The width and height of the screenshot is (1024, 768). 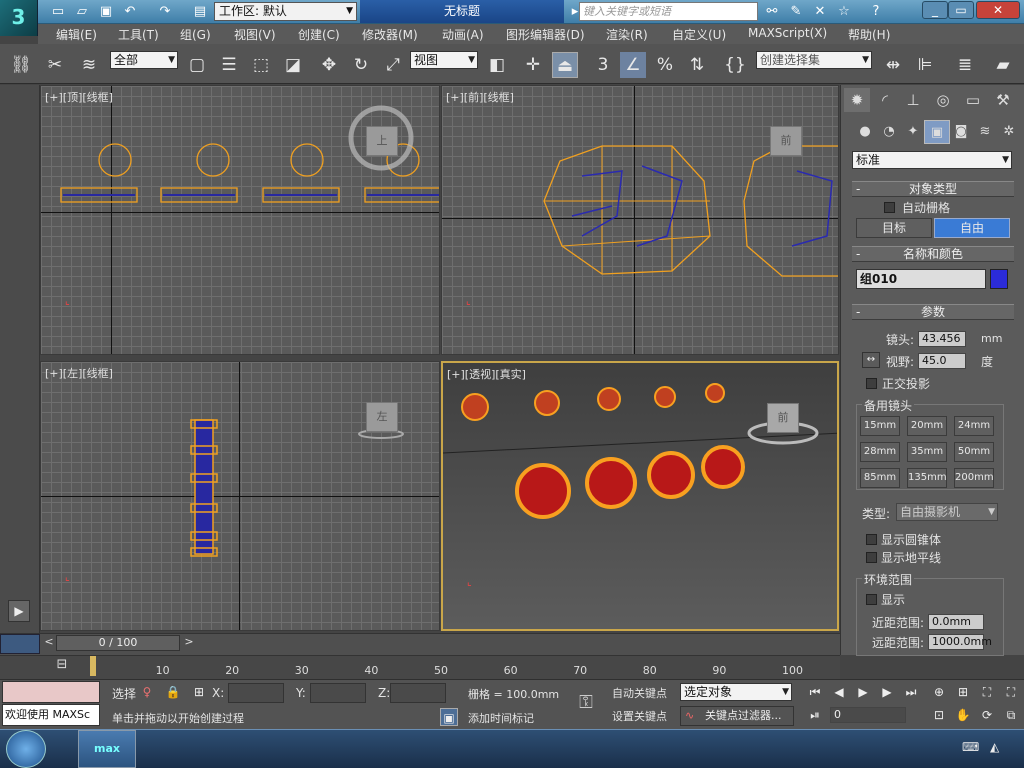 What do you see at coordinates (960, 642) in the screenshot?
I see `far-range-spinner: 1000.0mm` at bounding box center [960, 642].